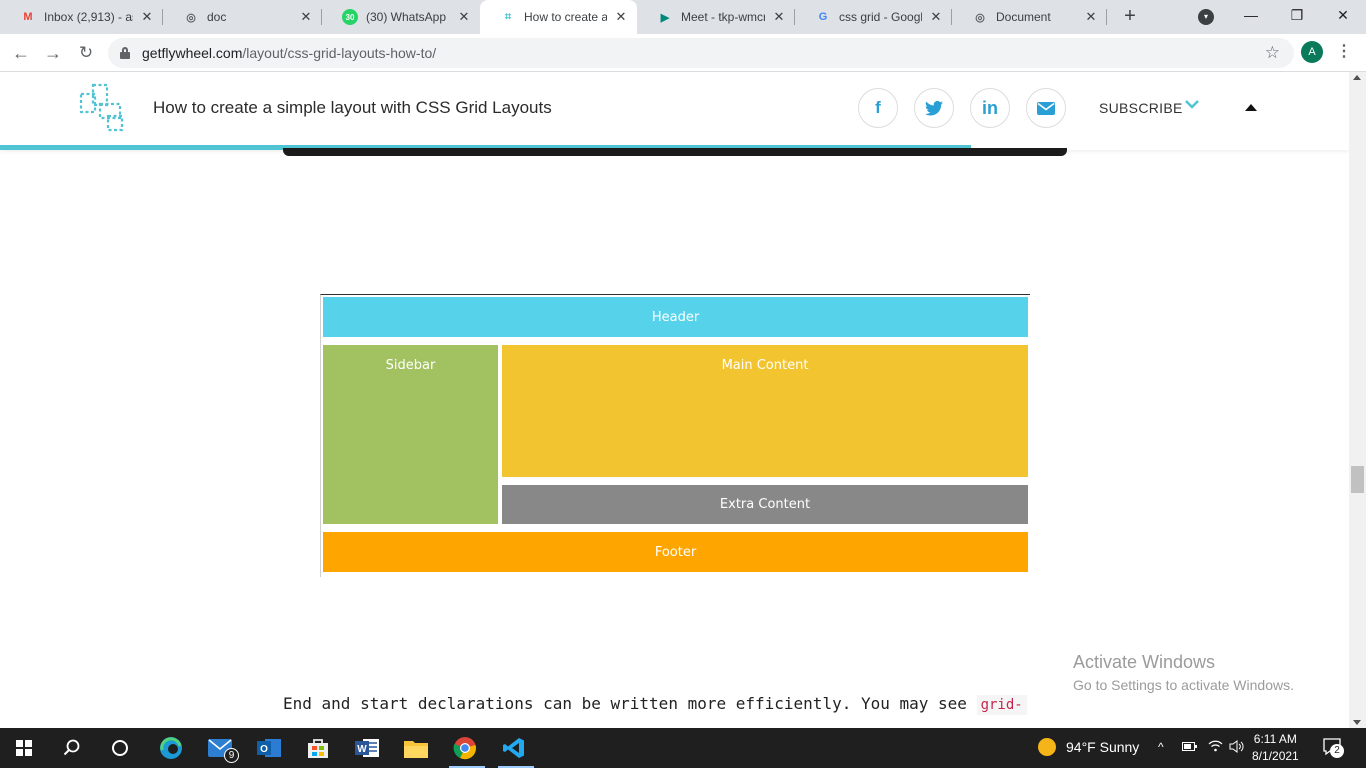 The width and height of the screenshot is (1366, 768). What do you see at coordinates (465, 748) in the screenshot?
I see `chrome-icon` at bounding box center [465, 748].